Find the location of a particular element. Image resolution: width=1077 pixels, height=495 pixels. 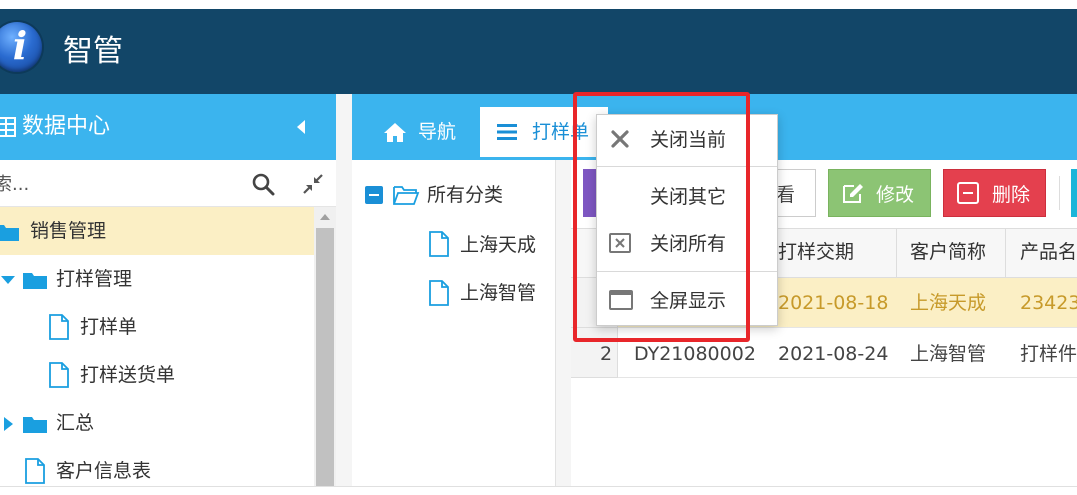

menu-icon is located at coordinates (507, 132).